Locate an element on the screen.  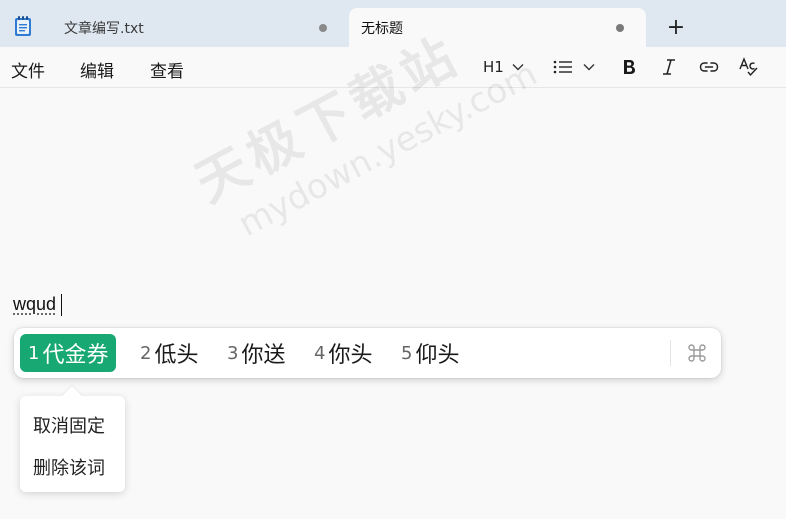
candidate-text: 低头 is located at coordinates (176, 355).